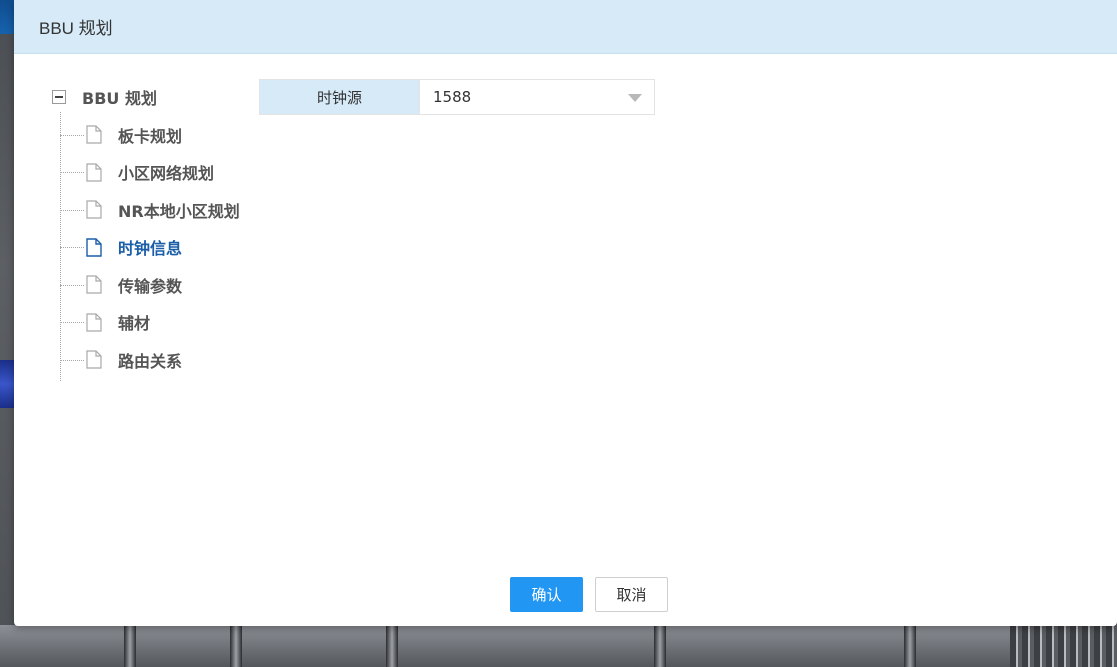  What do you see at coordinates (565, 27) in the screenshot?
I see `dialog-header: BBU 规划` at bounding box center [565, 27].